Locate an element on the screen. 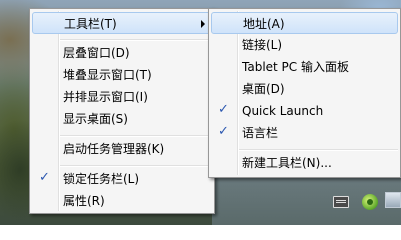  menu-item-toolbars: 工具栏(T) is located at coordinates (122, 23).